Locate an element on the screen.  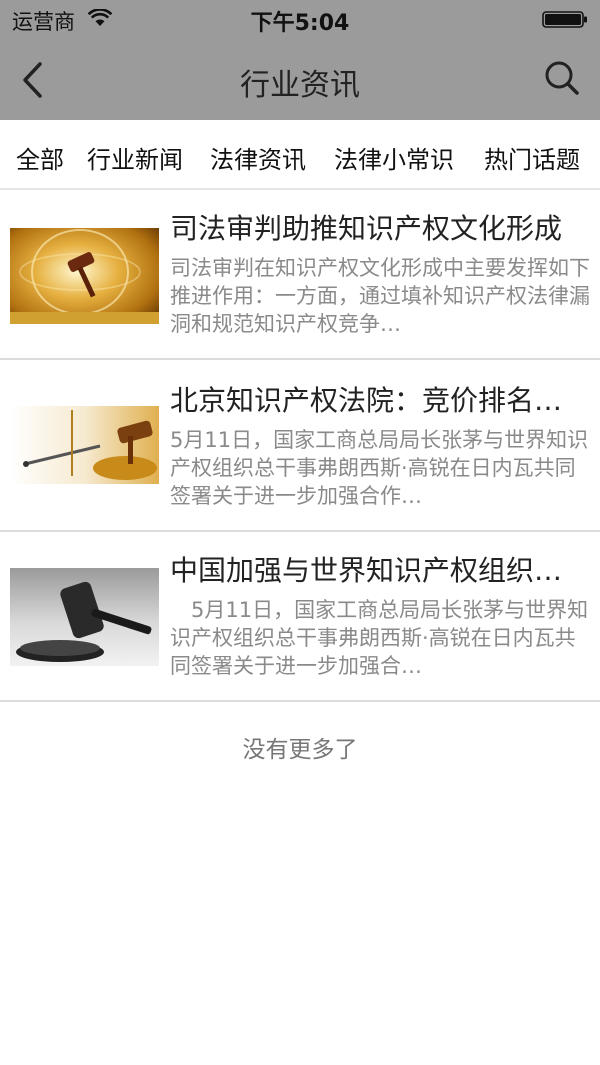
tab-legal-tips: 法律小常识 is located at coordinates (394, 157).